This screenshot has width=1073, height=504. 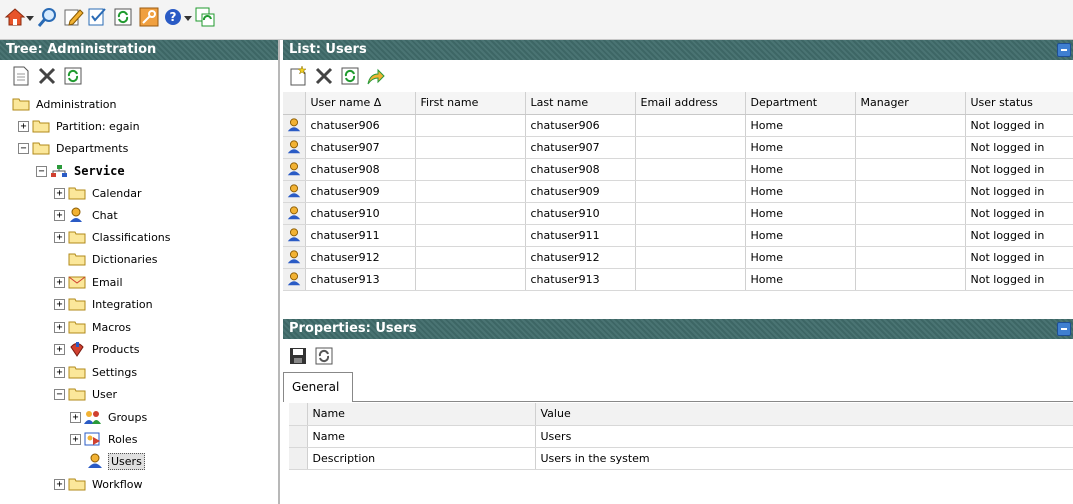 What do you see at coordinates (80, 126) in the screenshot?
I see `tree-node-partition: + Partition: egain` at bounding box center [80, 126].